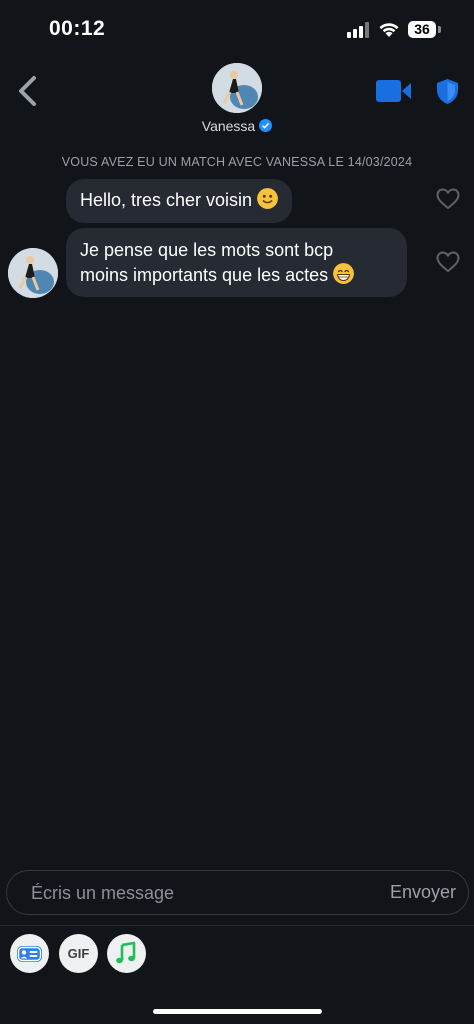  What do you see at coordinates (389, 30) in the screenshot?
I see `wifi-icon` at bounding box center [389, 30].